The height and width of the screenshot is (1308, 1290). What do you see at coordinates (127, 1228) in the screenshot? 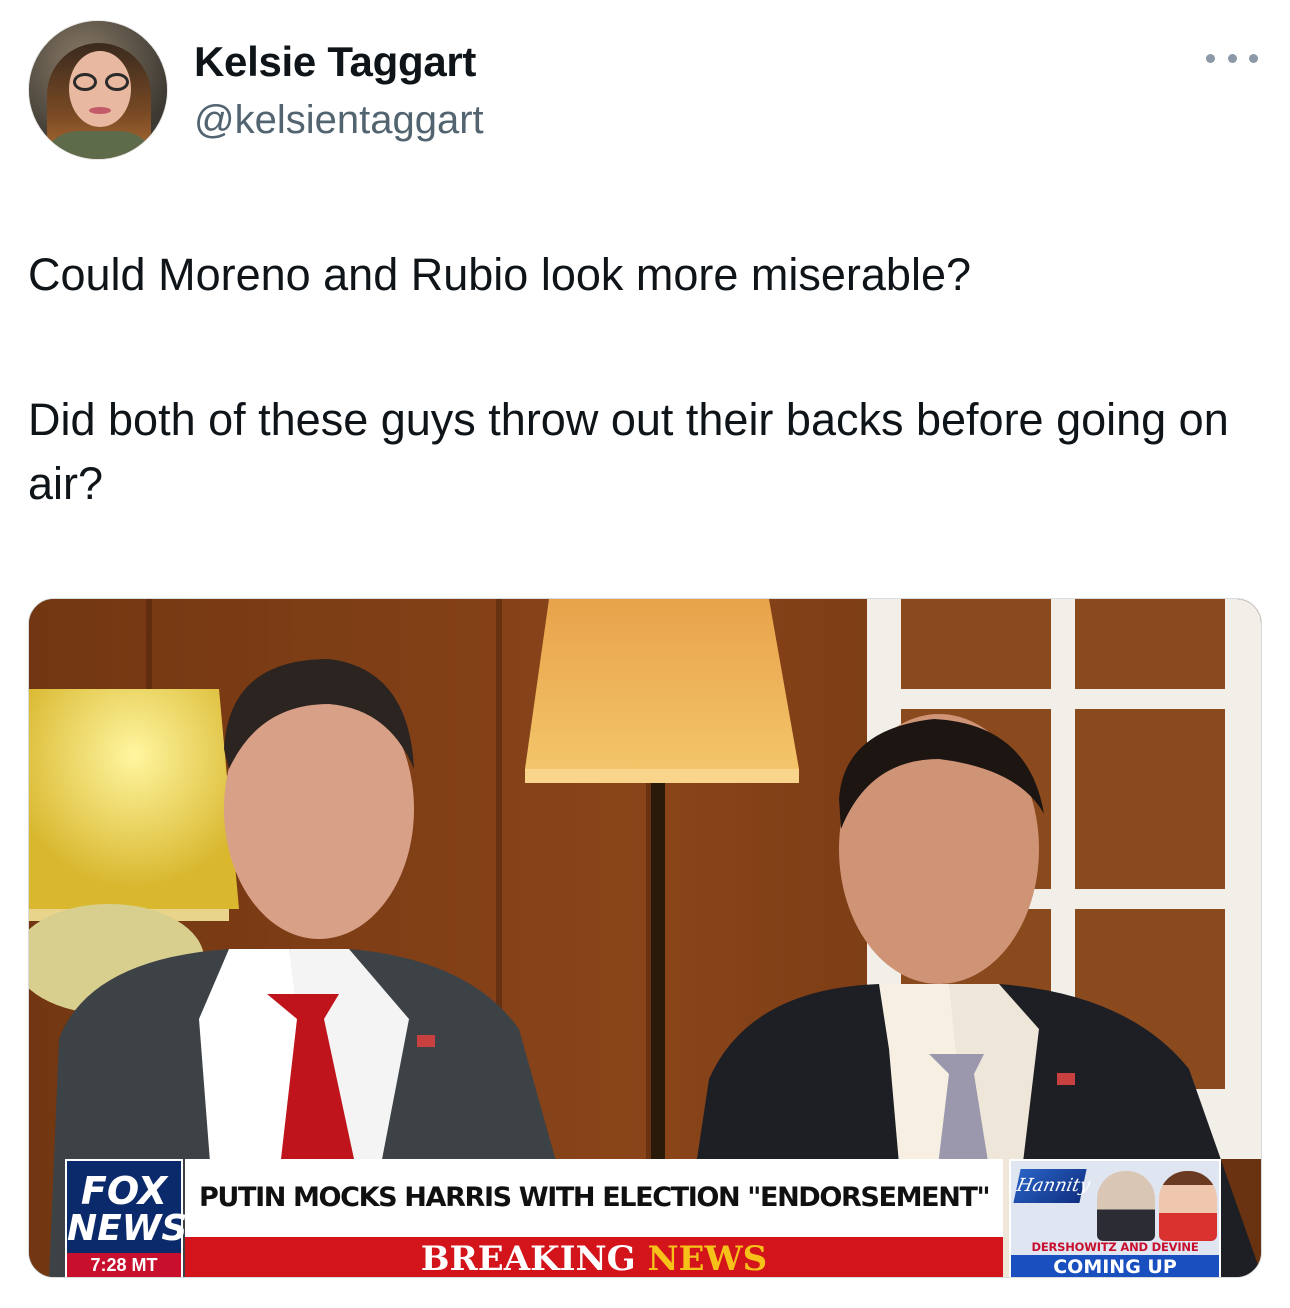
I see `logo-bottom: NEWS` at bounding box center [127, 1228].